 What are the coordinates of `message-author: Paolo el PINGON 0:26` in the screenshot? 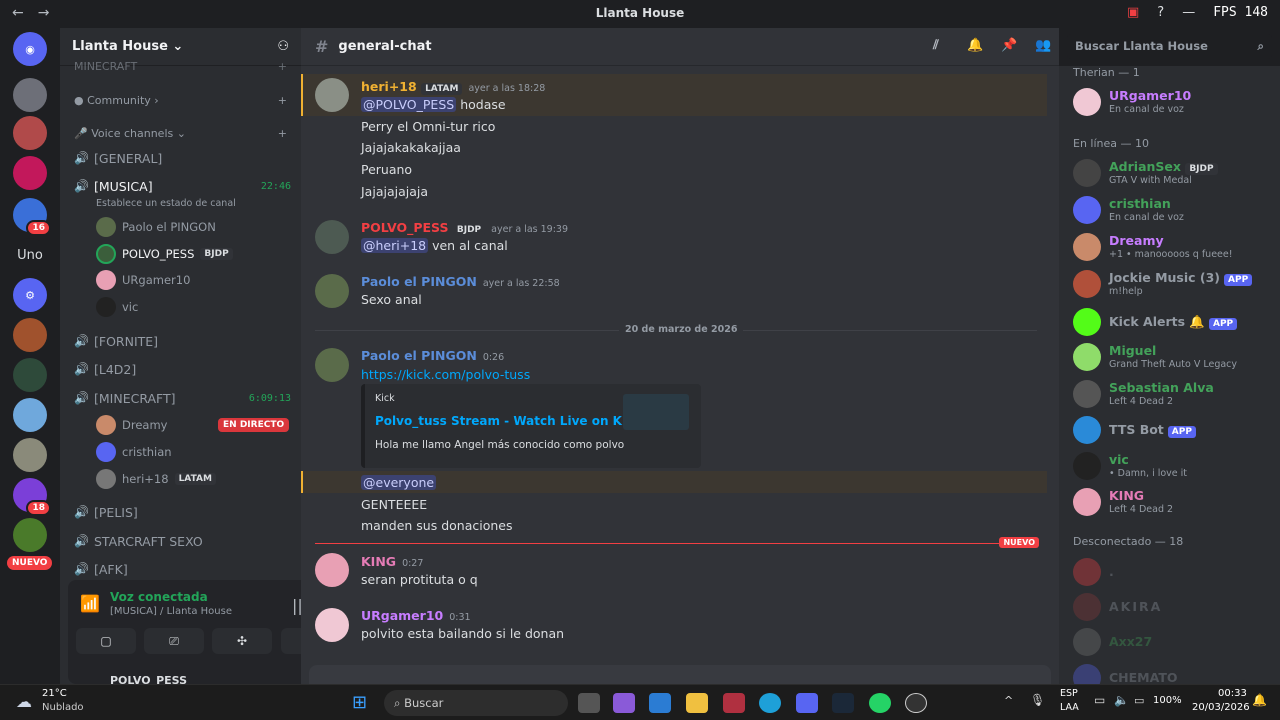 It's located at (432, 355).